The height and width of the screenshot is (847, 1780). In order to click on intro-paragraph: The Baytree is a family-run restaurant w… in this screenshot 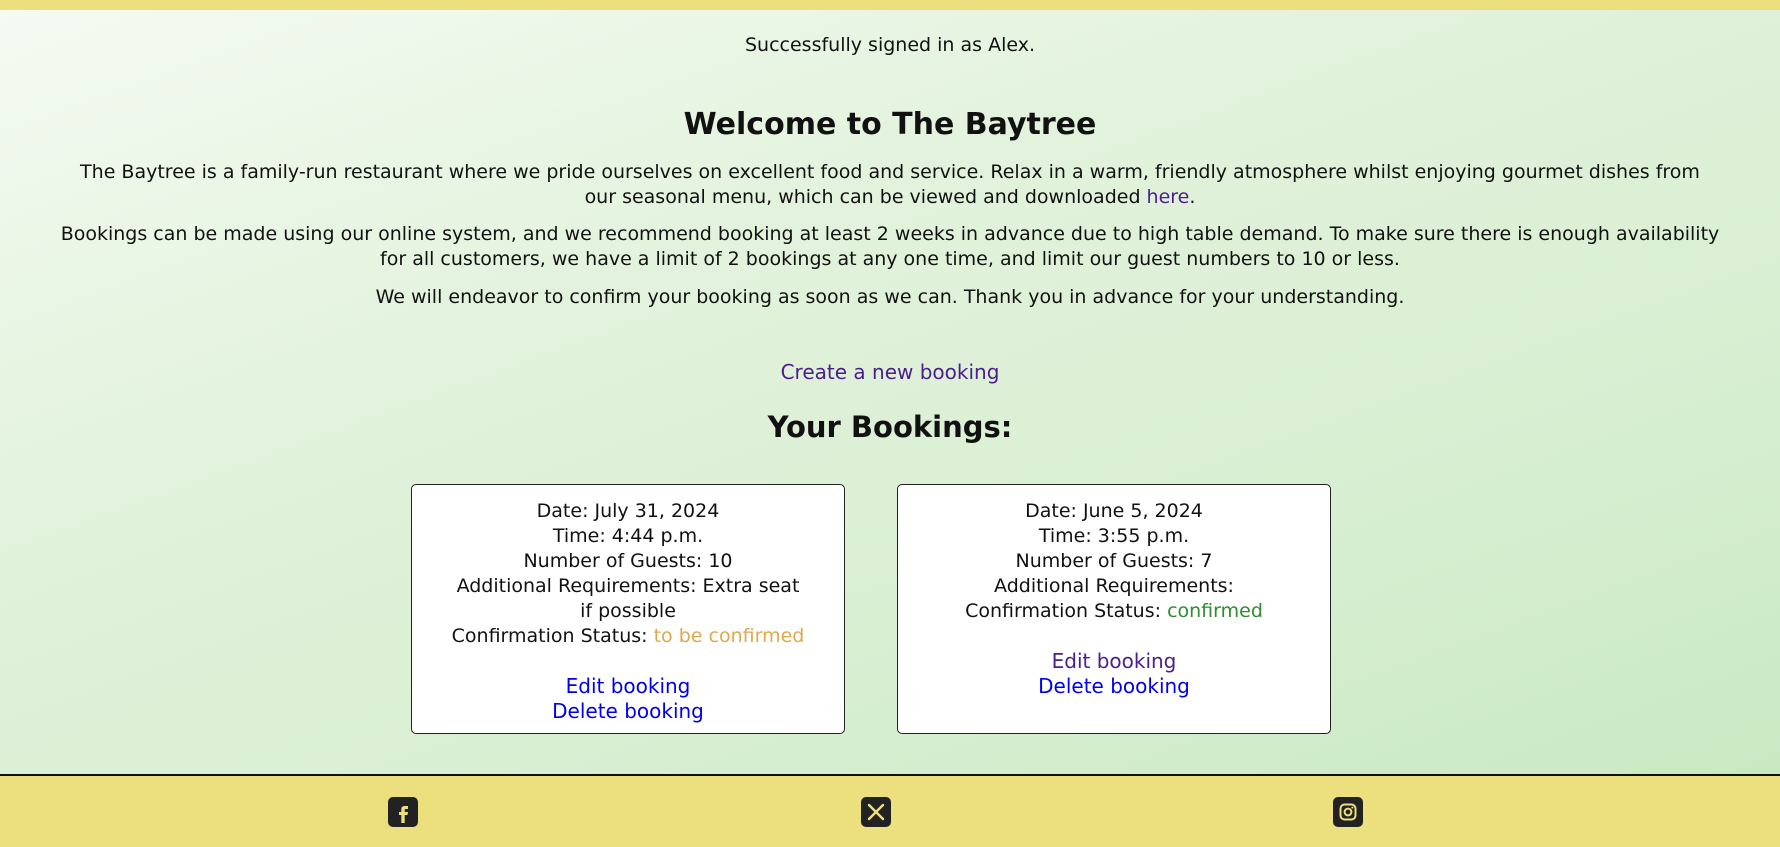, I will do `click(890, 185)`.